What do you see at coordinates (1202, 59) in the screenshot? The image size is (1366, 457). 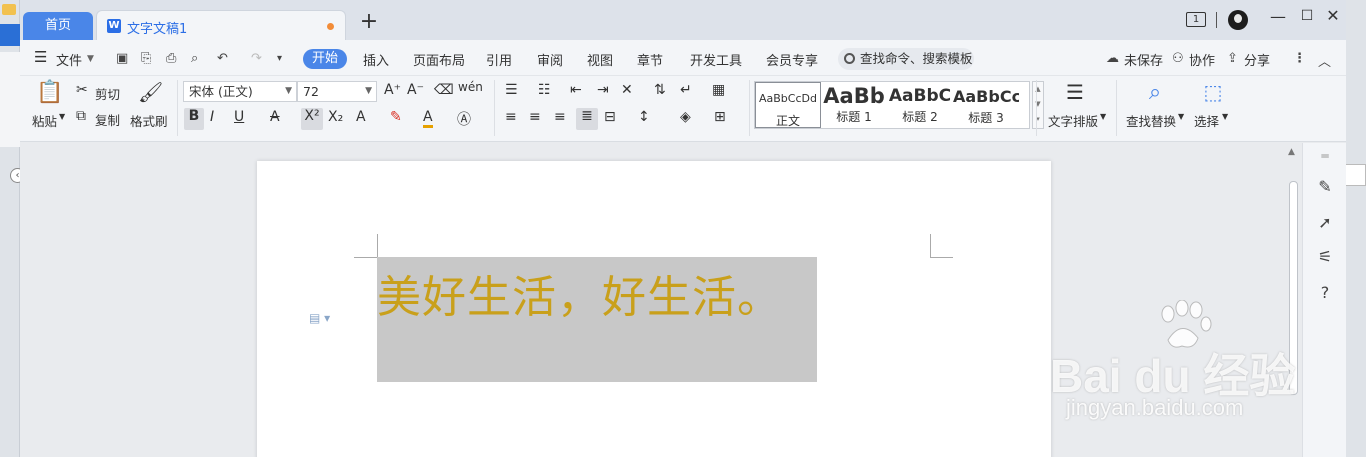 I see `collaborate-button: 协作` at bounding box center [1202, 59].